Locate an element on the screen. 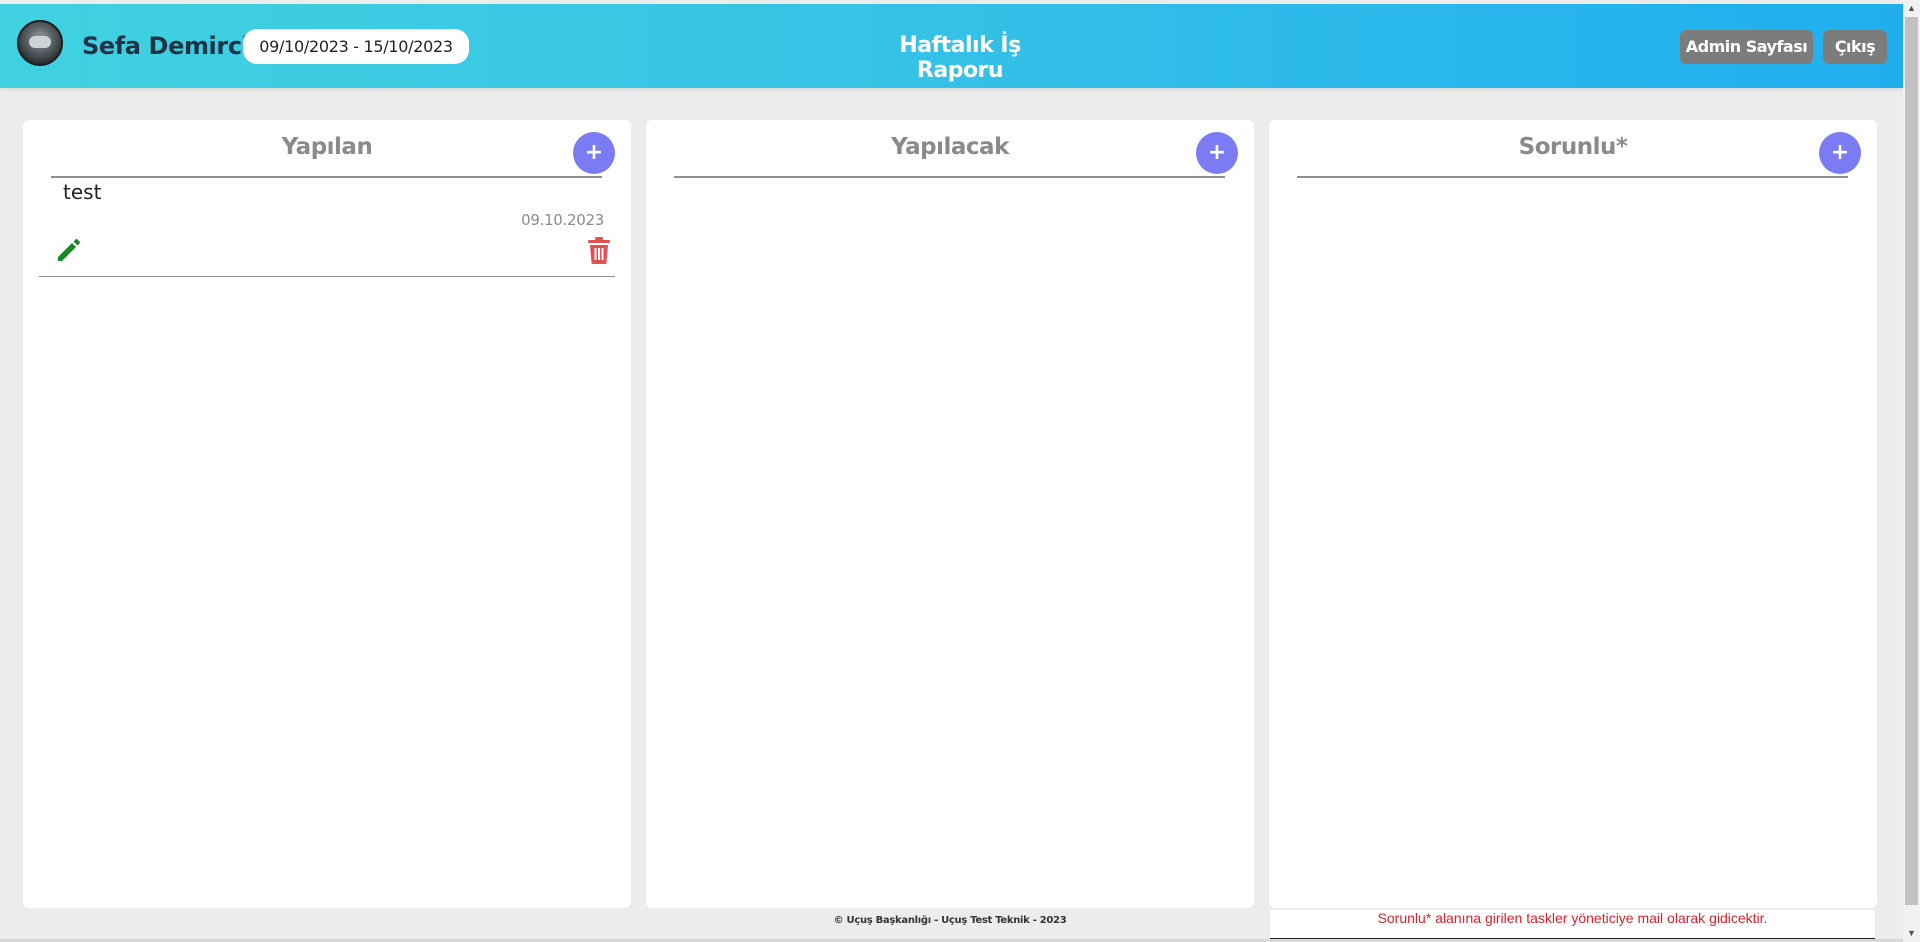 Image resolution: width=1920 pixels, height=942 pixels. trash-icon is located at coordinates (599, 250).